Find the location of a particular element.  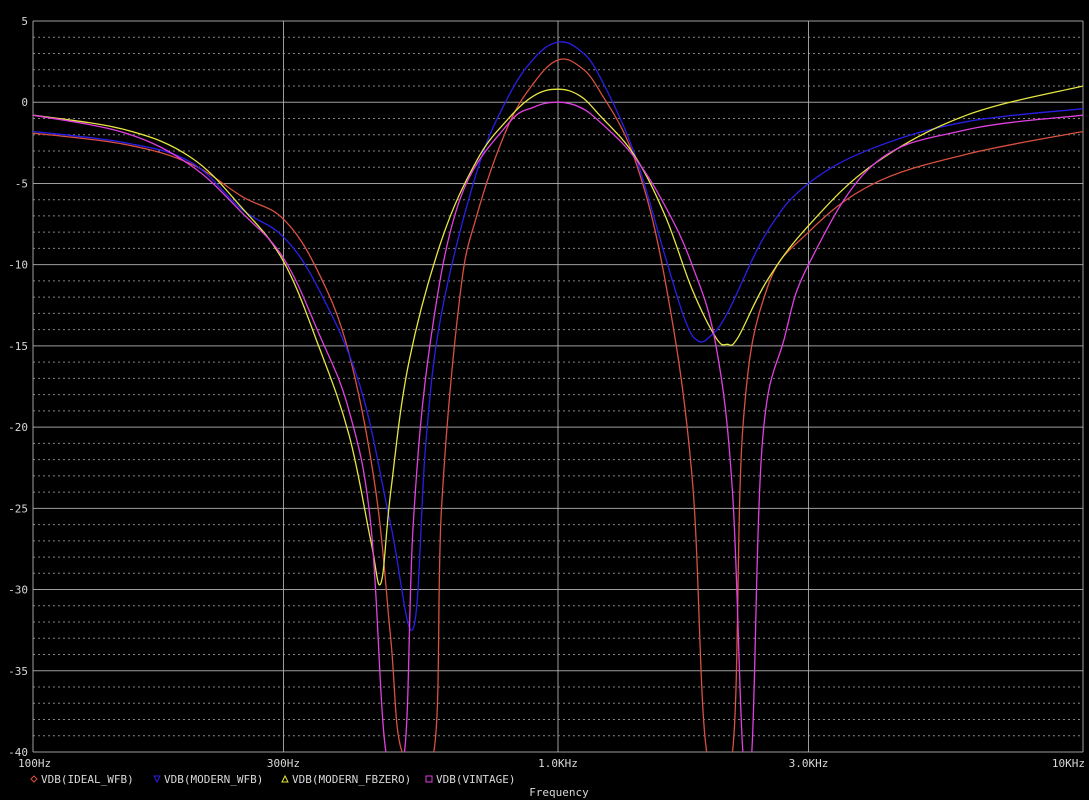

y-tick-label: -10 is located at coordinates (18, 265).